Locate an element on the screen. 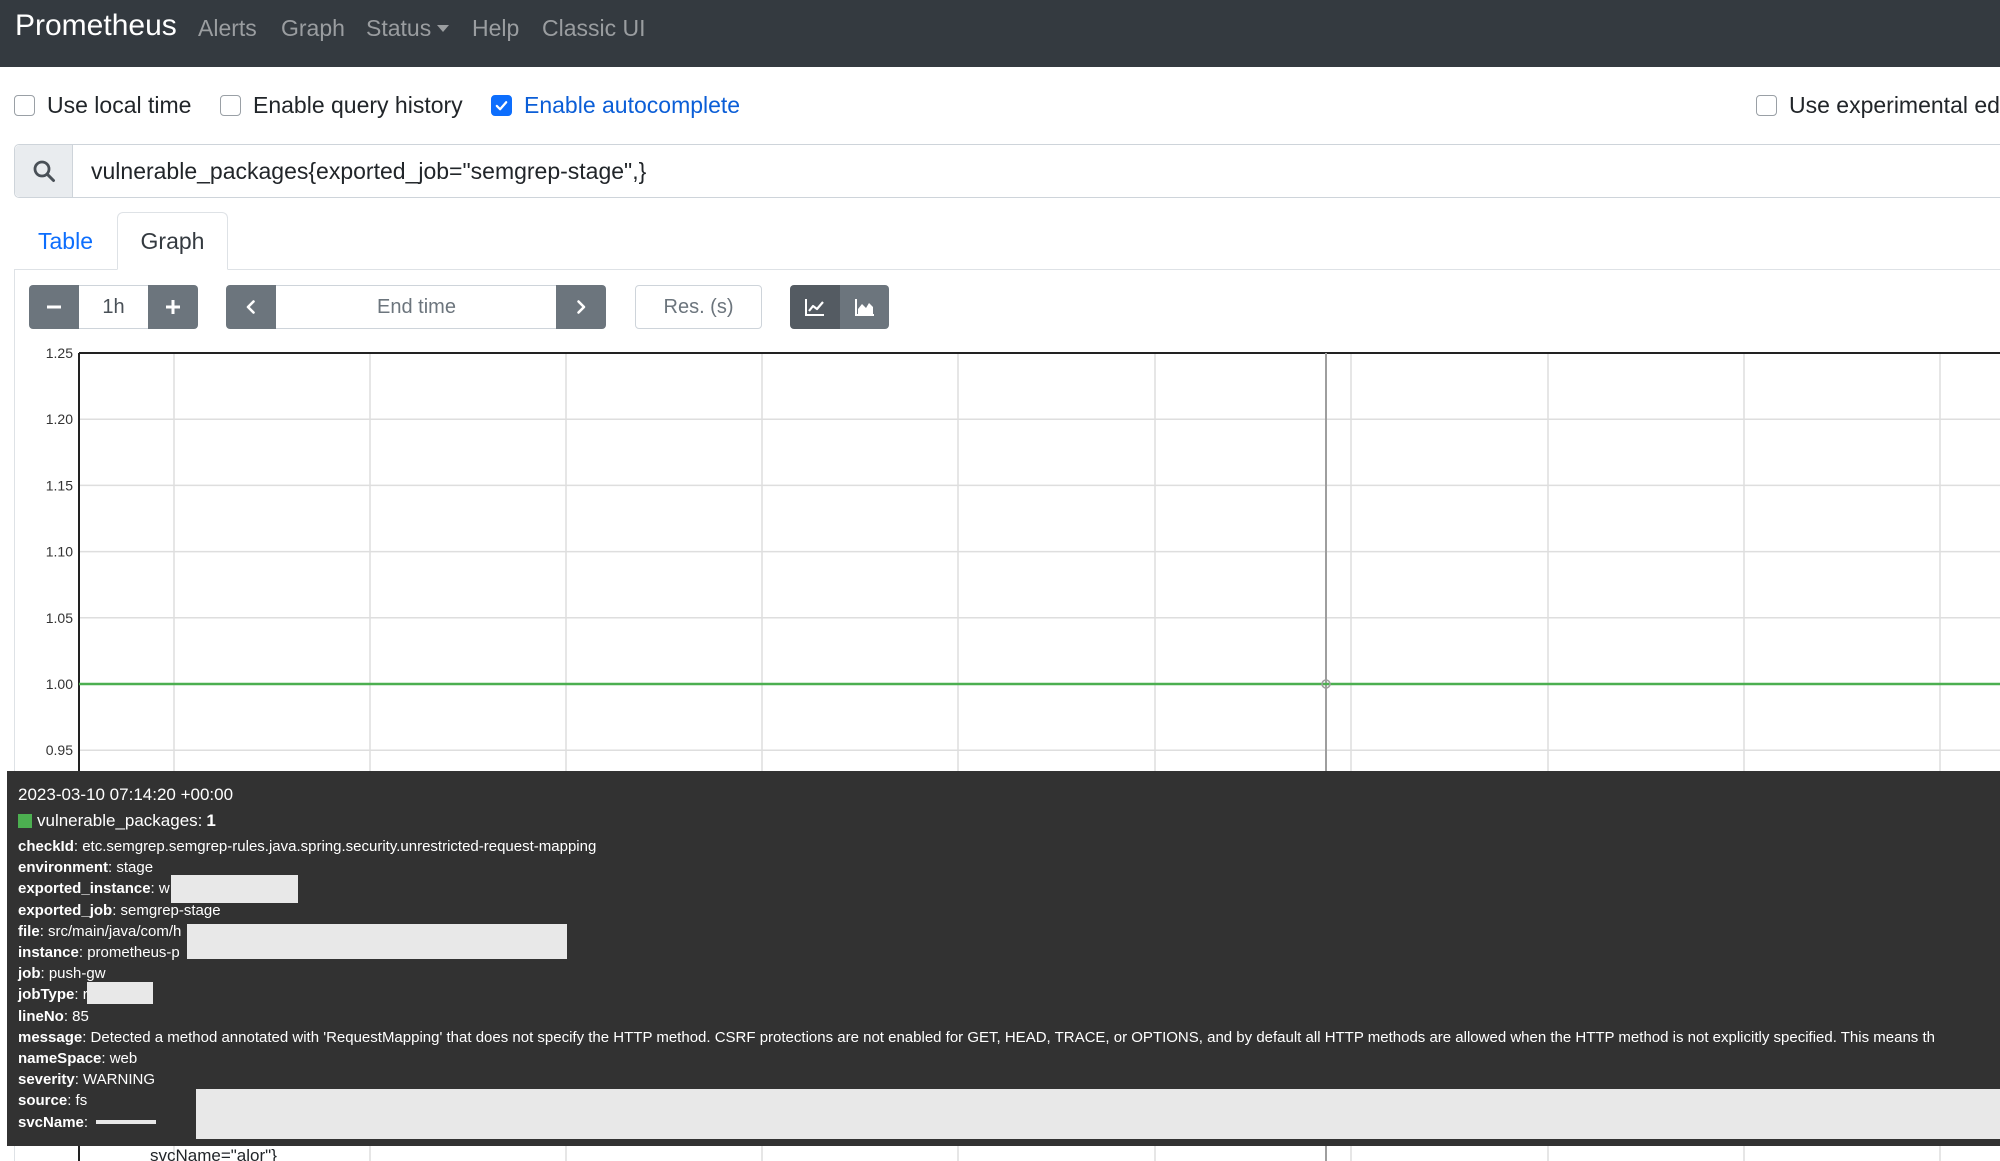 The image size is (2000, 1161). option-label: Use experimental ed is located at coordinates (1894, 104).